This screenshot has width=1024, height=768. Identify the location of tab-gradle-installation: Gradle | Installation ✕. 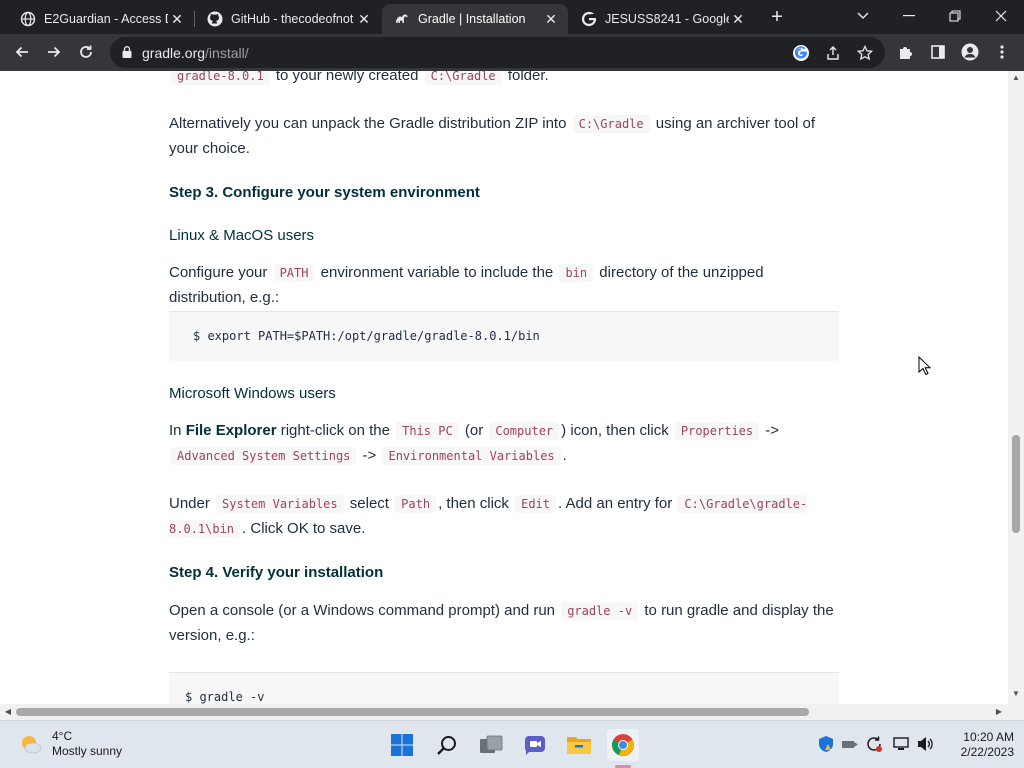
(475, 19).